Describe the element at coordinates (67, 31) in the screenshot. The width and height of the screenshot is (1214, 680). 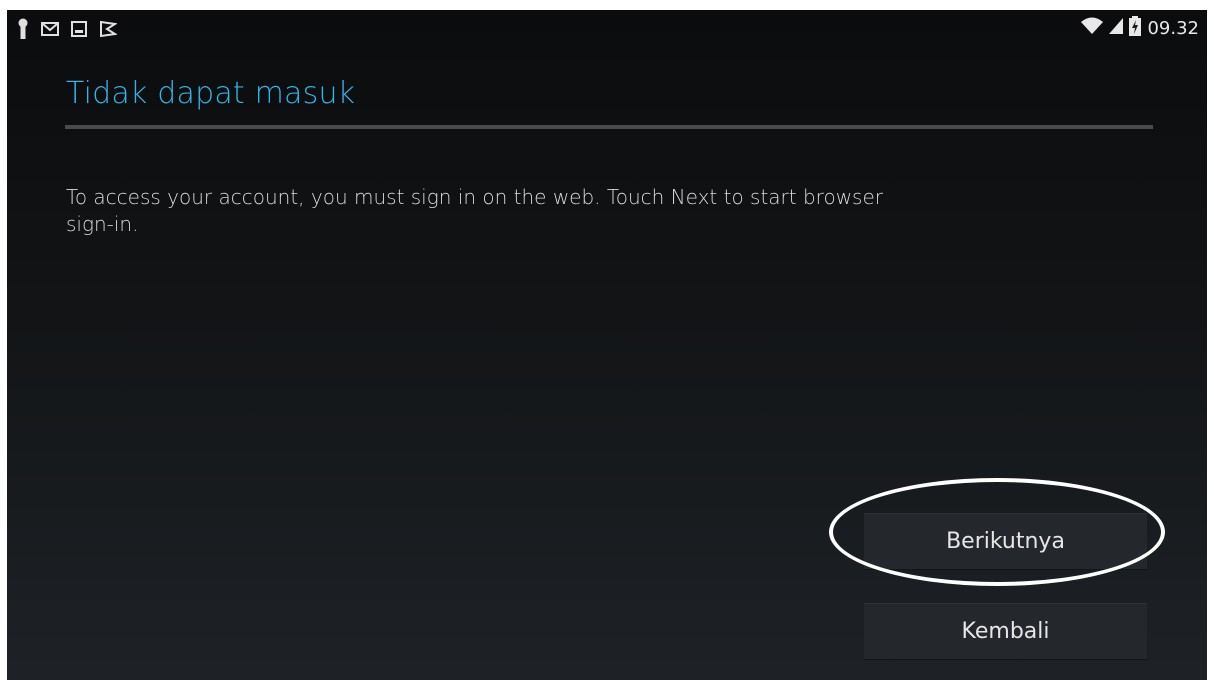
I see `notification-icons` at that location.